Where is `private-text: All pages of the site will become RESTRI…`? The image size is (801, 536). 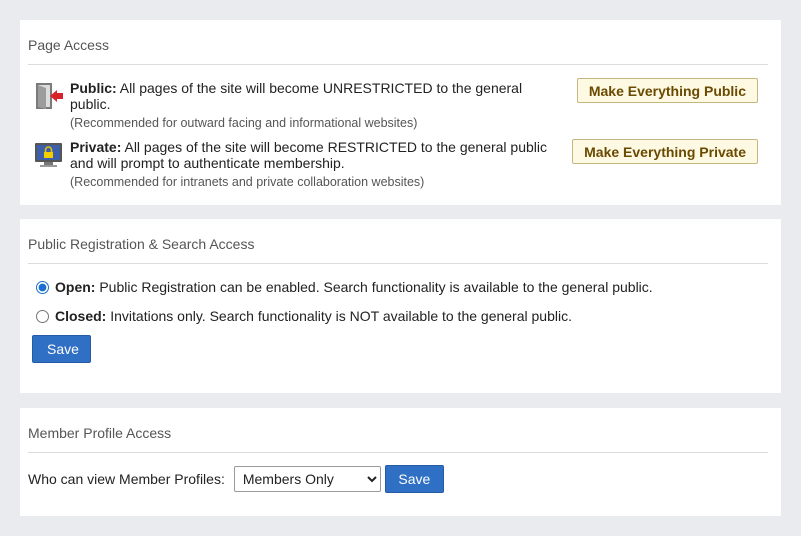 private-text: All pages of the site will become RESTRI… is located at coordinates (309, 155).